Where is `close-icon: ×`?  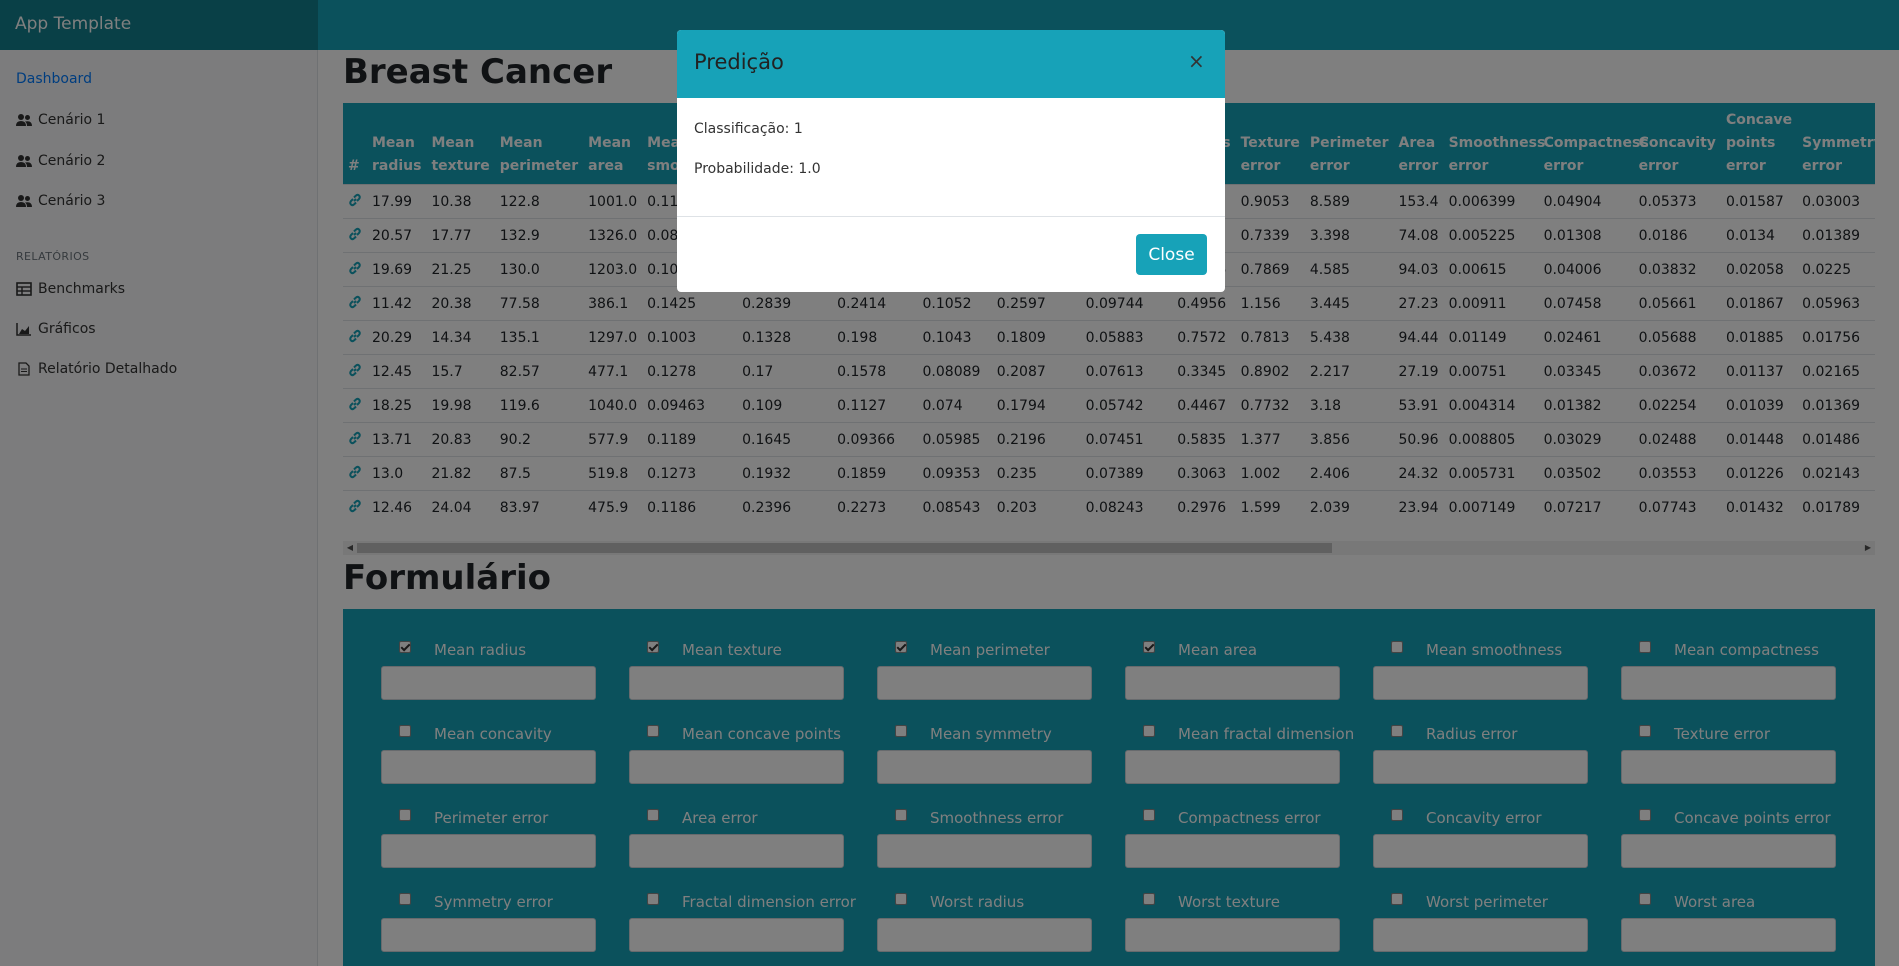
close-icon: × is located at coordinates (1196, 61).